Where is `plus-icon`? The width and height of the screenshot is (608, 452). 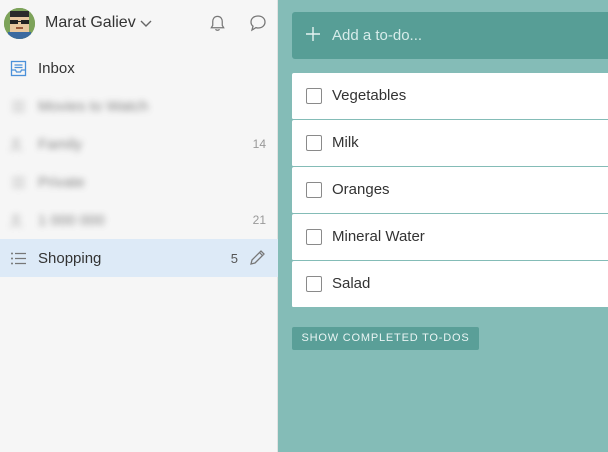
plus-icon is located at coordinates (313, 34).